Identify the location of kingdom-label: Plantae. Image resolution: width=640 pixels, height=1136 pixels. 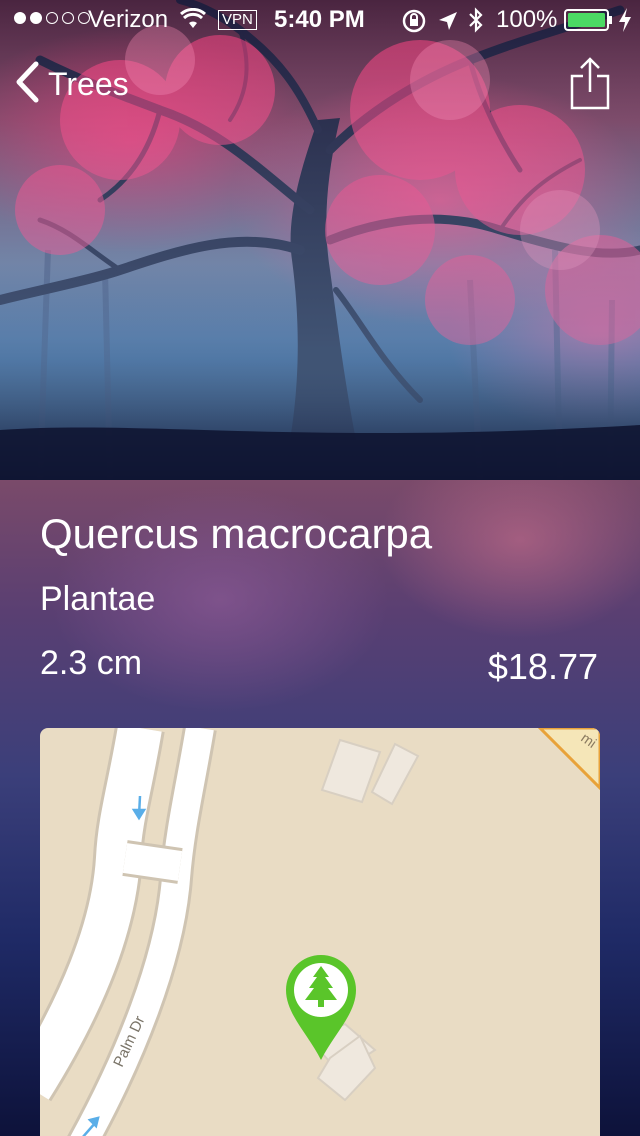
(98, 599).